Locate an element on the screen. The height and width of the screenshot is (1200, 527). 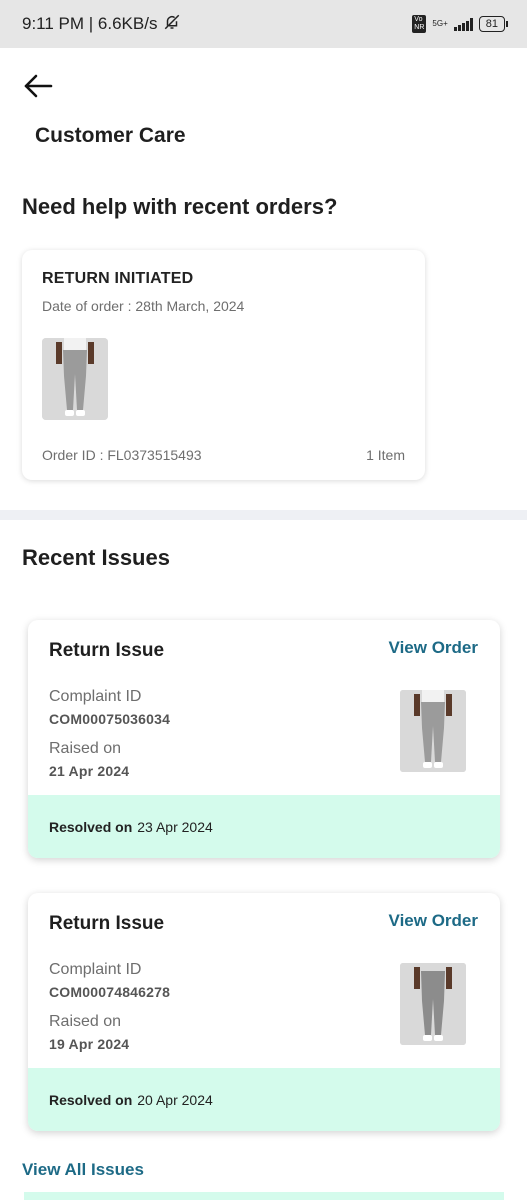
arrow-left-icon is located at coordinates (38, 86).